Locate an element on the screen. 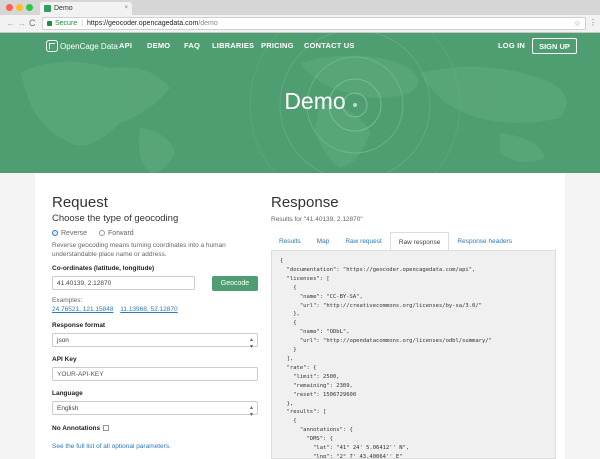 The image size is (600, 459). example-link-2: 11.13968, 52.12870 is located at coordinates (148, 309).